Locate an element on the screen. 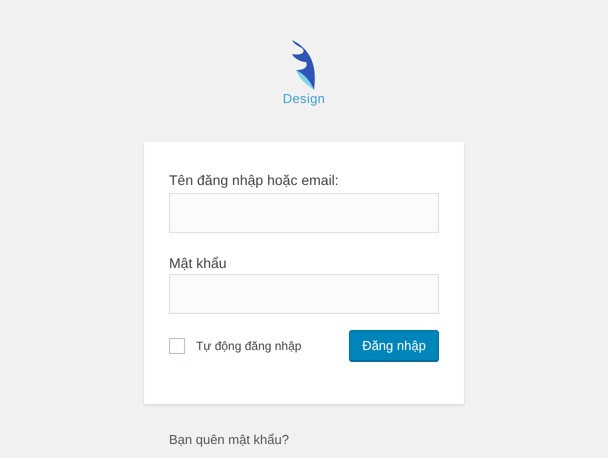  login-button: Đăng nhập is located at coordinates (394, 345).